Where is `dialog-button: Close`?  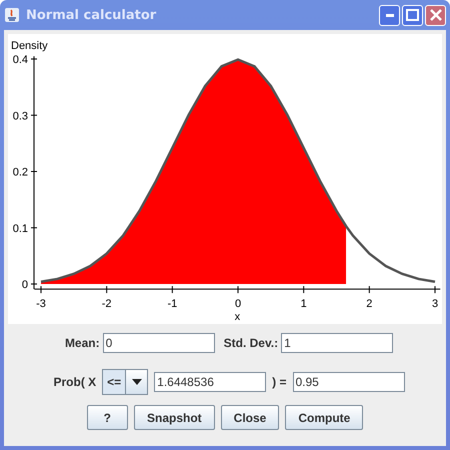
dialog-button: Close is located at coordinates (250, 417).